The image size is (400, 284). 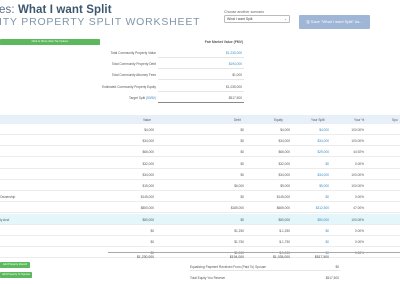 I want to click on row-equity: $9,000, so click(x=285, y=186).